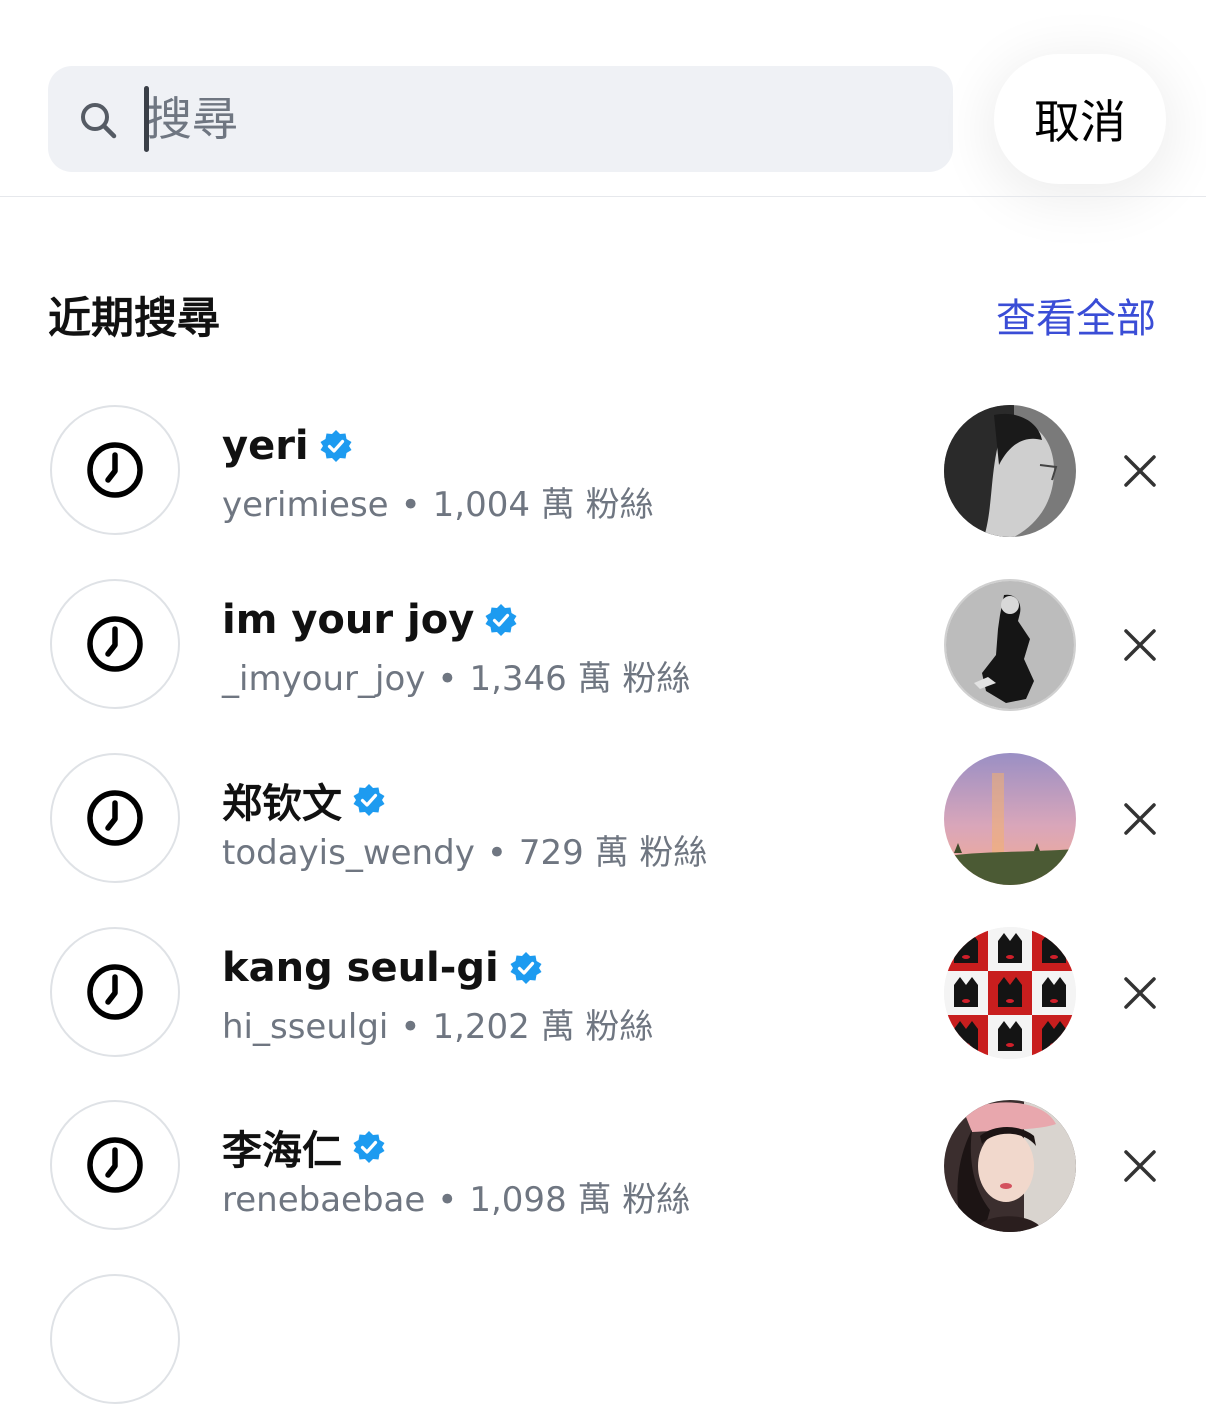 Image resolution: width=1206 pixels, height=1404 pixels. What do you see at coordinates (543, 1027) in the screenshot?
I see `follower-count: 1,202 萬 粉絲` at bounding box center [543, 1027].